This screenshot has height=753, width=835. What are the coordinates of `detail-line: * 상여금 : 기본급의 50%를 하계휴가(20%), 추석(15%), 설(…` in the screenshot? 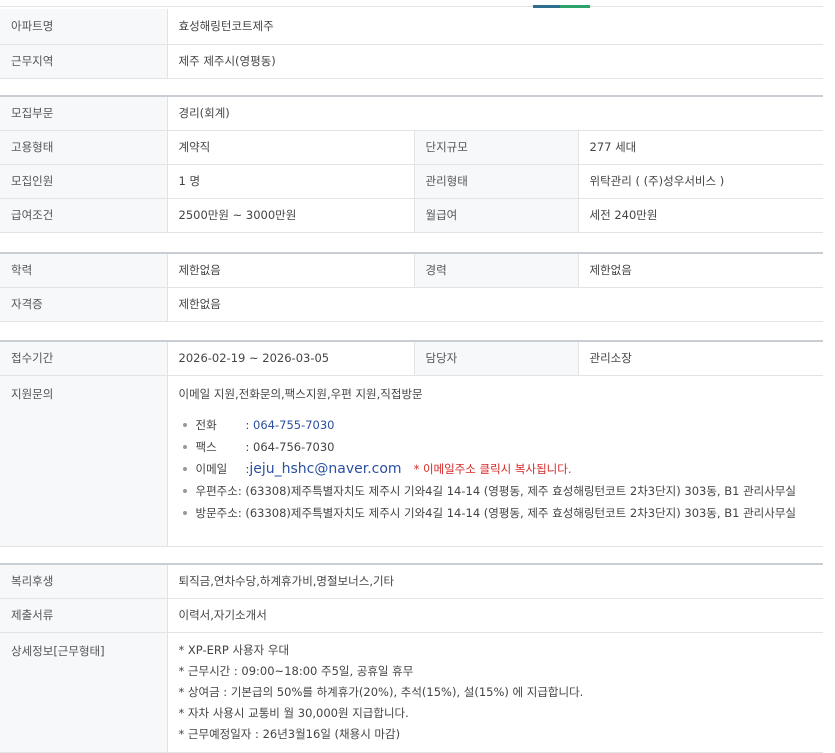 It's located at (381, 691).